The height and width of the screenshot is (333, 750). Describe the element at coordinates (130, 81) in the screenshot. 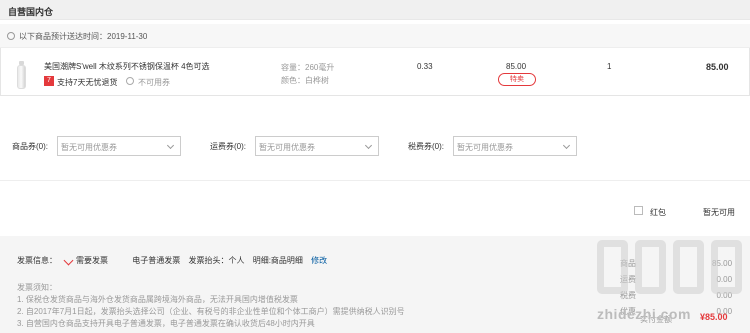

I see `clock-icon` at that location.